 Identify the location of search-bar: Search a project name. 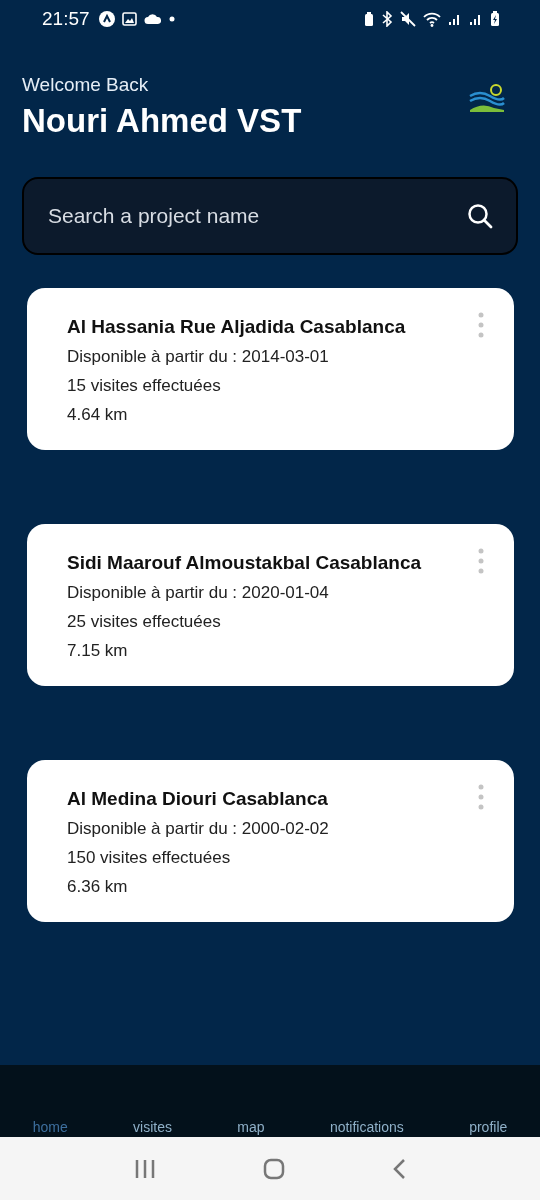
(270, 216).